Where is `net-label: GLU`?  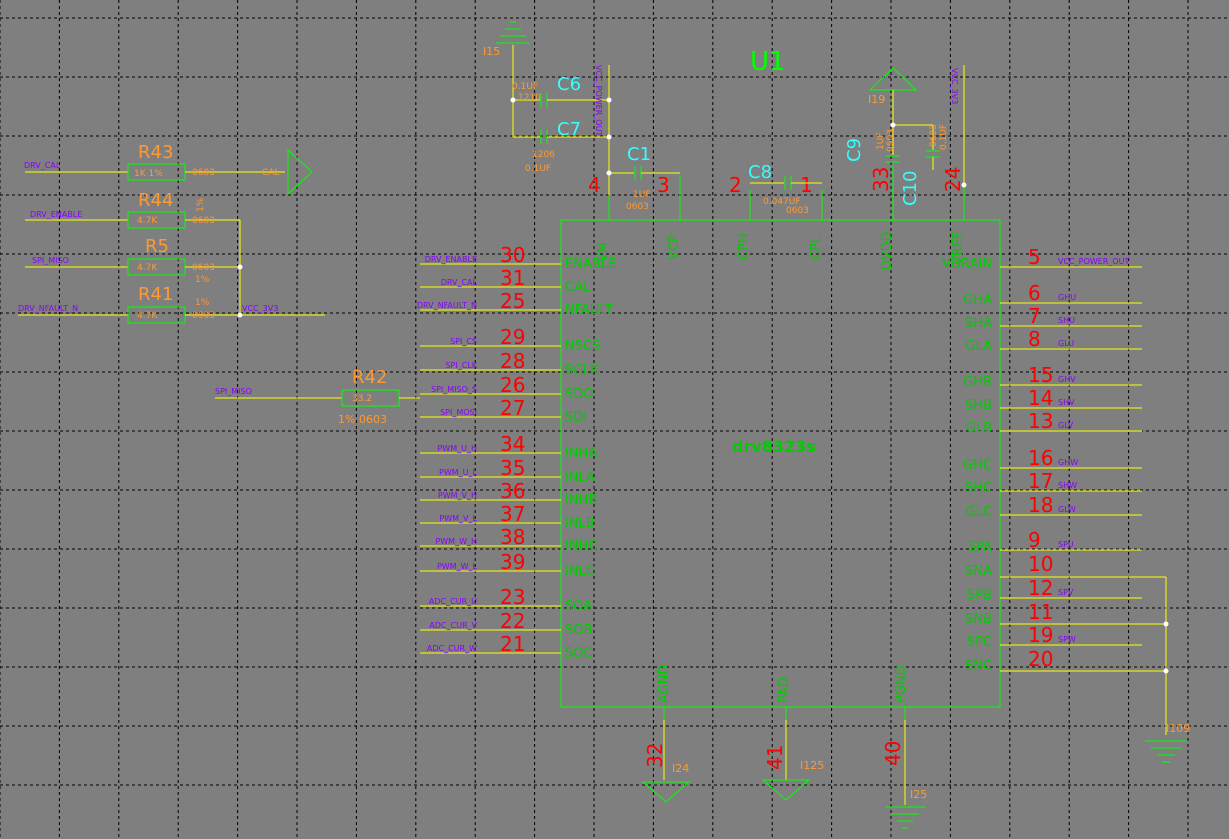 net-label: GLU is located at coordinates (1066, 343).